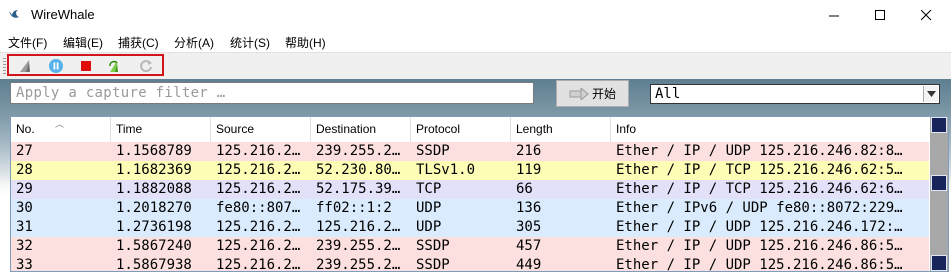  Describe the element at coordinates (579, 93) in the screenshot. I see `arrow-right-icon` at that location.